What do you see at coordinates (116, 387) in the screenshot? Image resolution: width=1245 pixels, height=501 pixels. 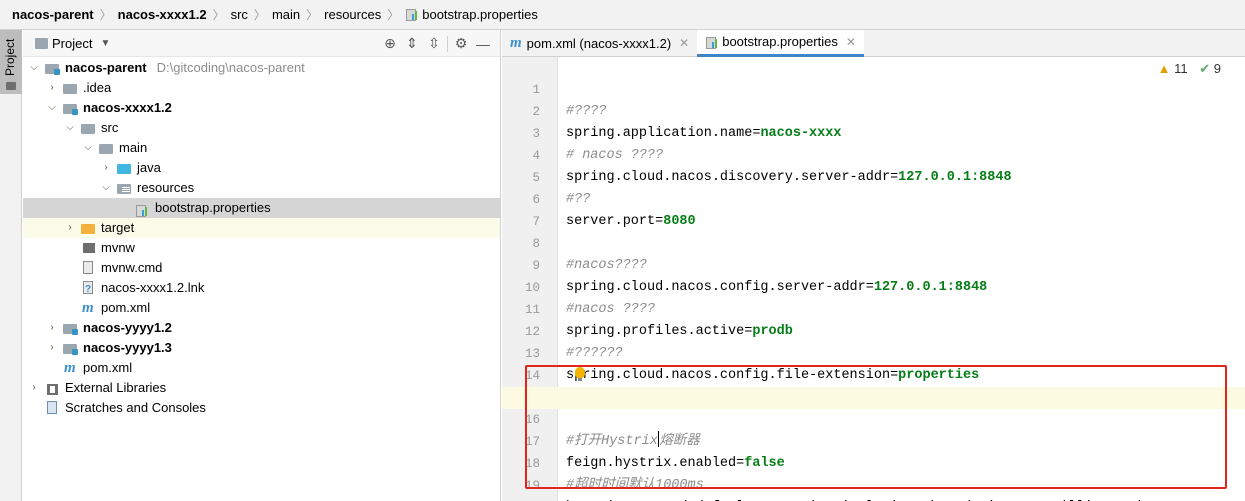 I see `tree-node-label: External Libraries` at bounding box center [116, 387].